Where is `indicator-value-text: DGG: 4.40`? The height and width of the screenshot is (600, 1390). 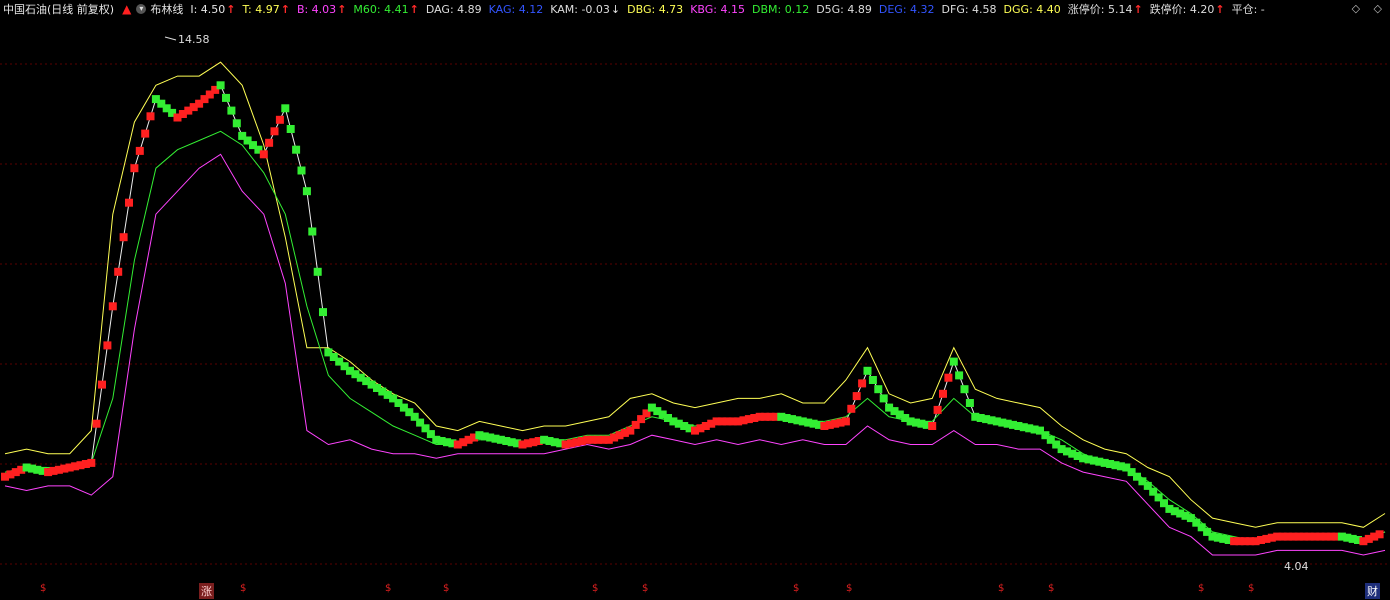
indicator-value-text: DGG: 4.40 is located at coordinates (1032, 9).